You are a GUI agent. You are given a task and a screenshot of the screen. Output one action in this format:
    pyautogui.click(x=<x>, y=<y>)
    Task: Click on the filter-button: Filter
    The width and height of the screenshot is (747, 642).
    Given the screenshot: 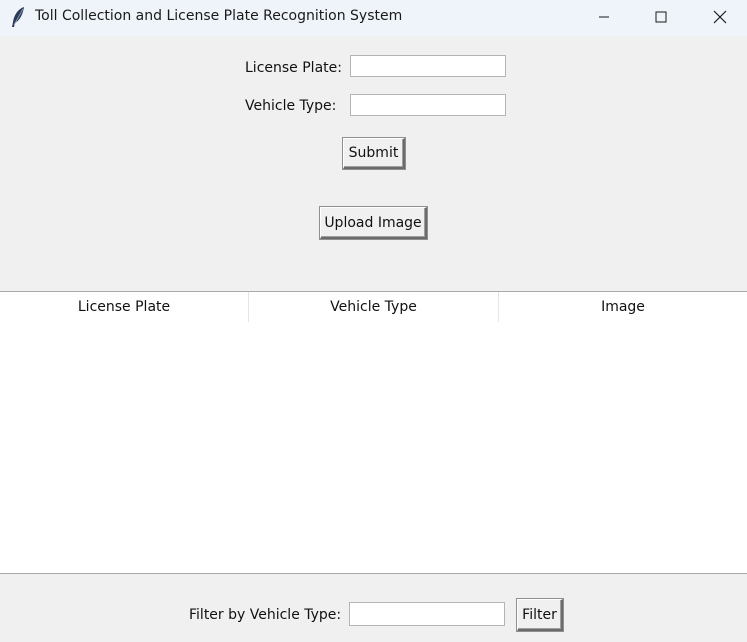 What is the action you would take?
    pyautogui.click(x=540, y=615)
    